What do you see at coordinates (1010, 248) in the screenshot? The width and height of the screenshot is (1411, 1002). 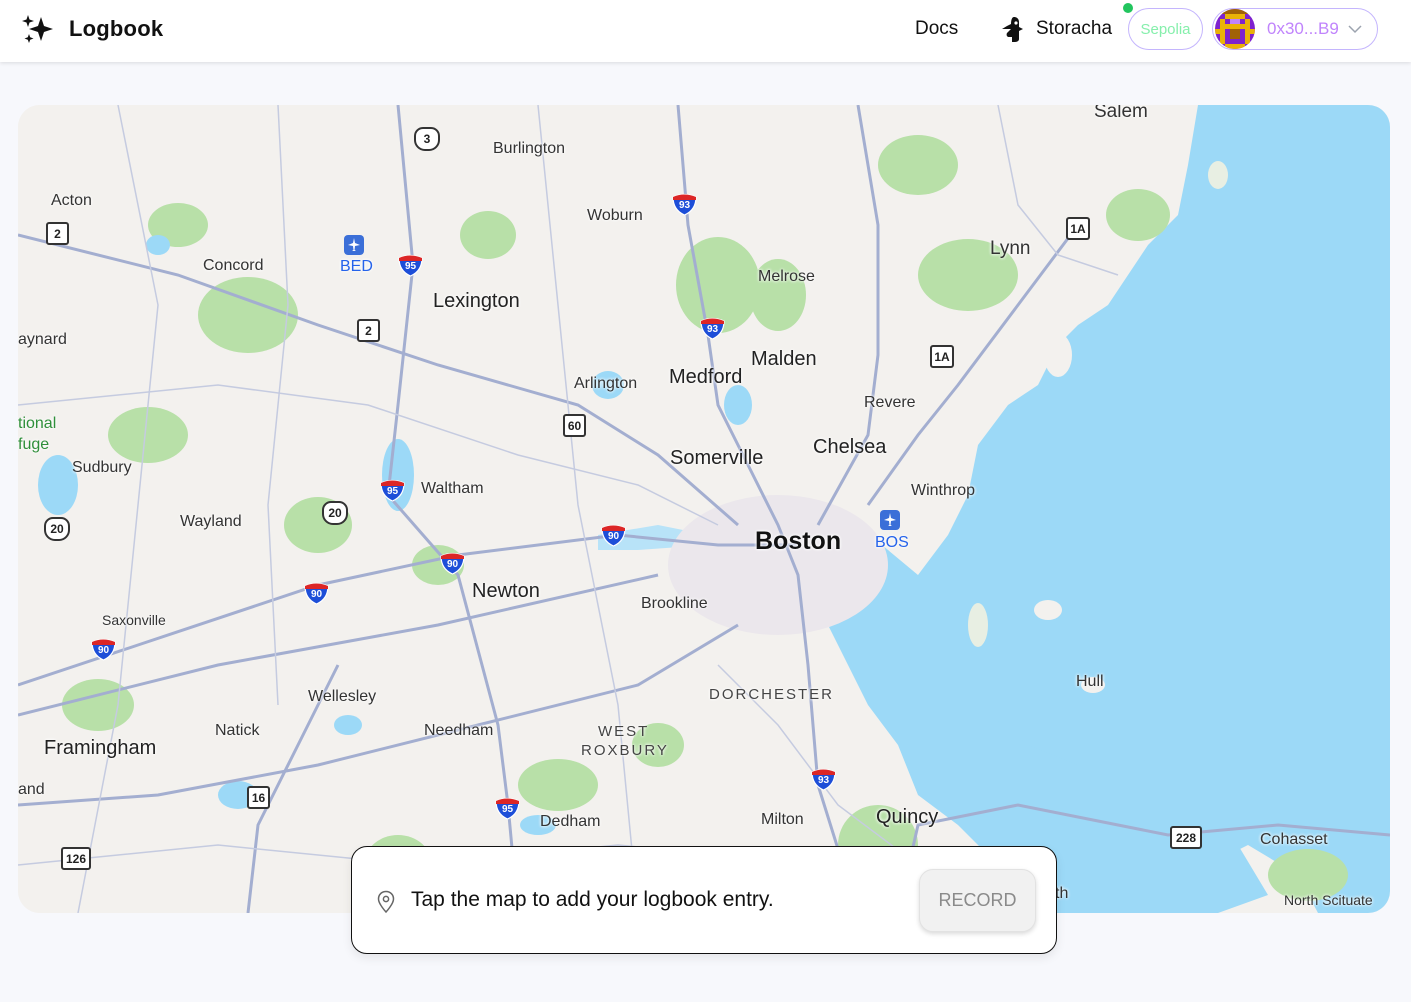 I see `map-label-lynn: Lynn` at bounding box center [1010, 248].